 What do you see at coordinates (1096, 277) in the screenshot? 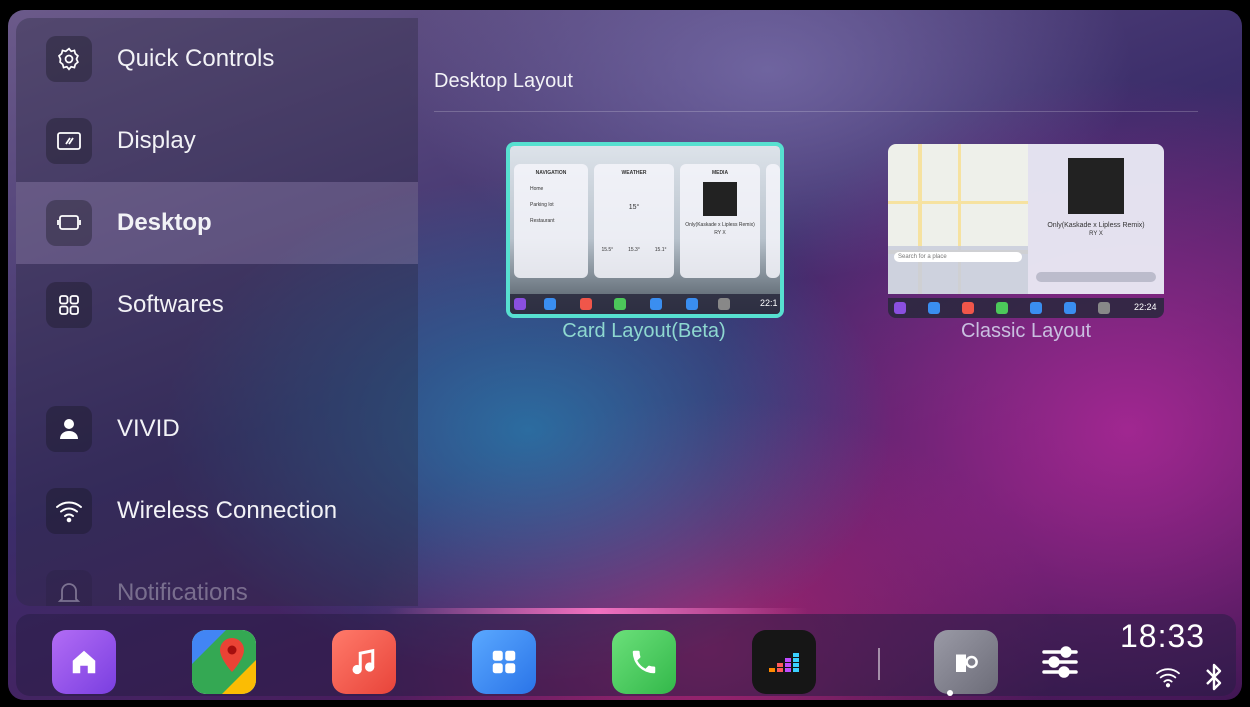
I see `preview-chips` at bounding box center [1096, 277].